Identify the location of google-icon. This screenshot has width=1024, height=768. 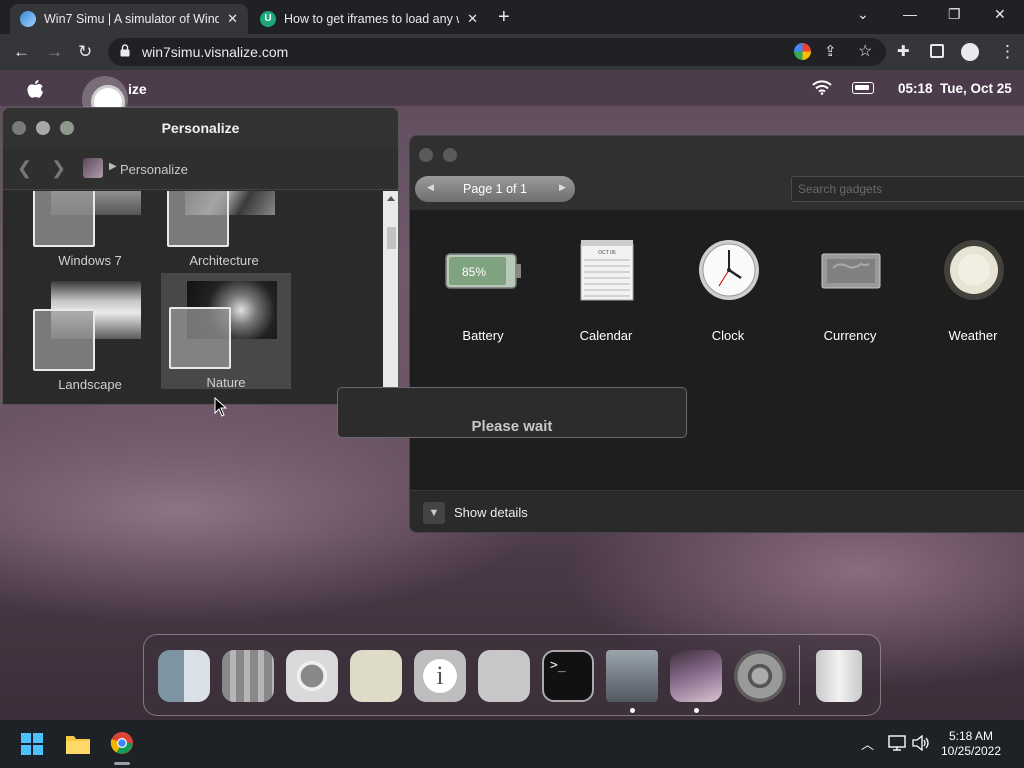
(802, 51).